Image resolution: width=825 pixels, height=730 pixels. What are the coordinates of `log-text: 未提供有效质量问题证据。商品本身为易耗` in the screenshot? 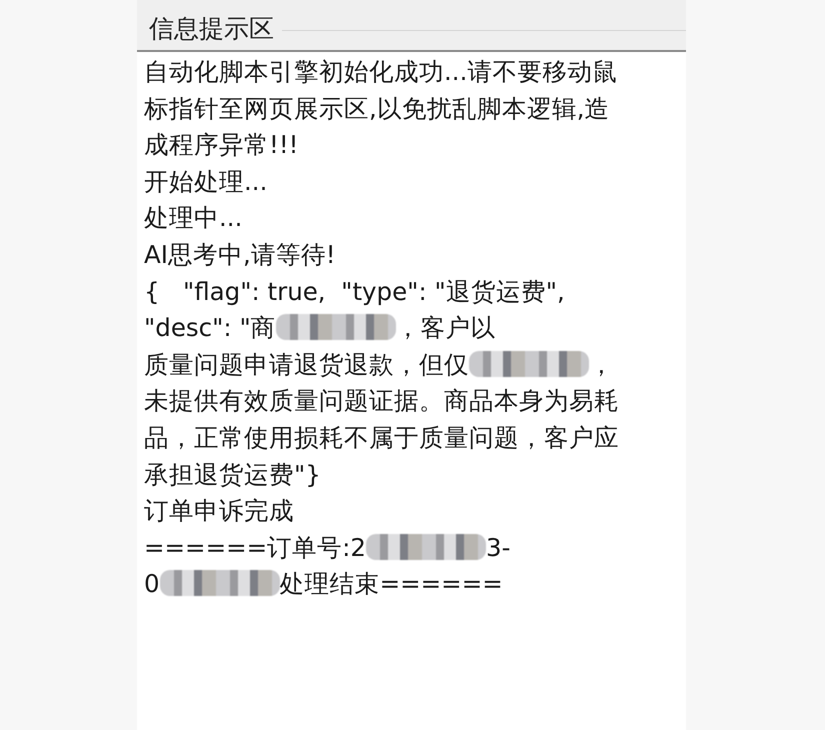 It's located at (381, 401).